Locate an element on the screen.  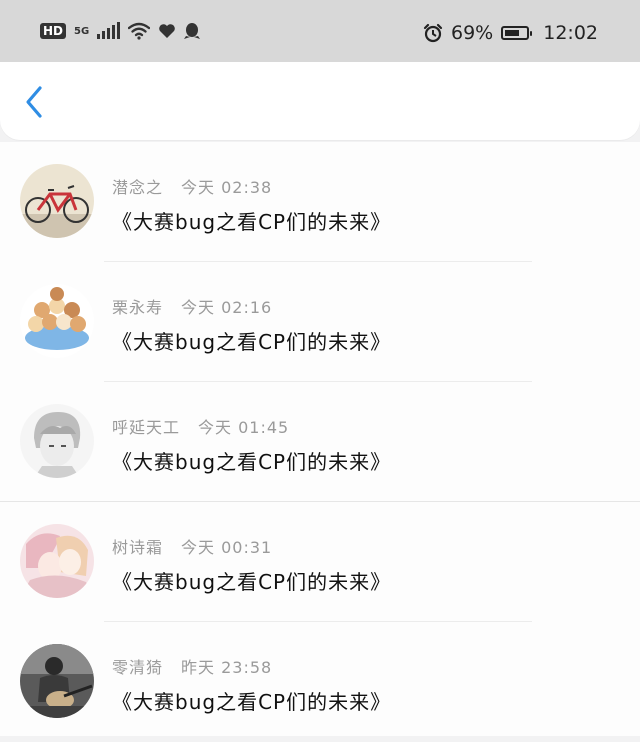
network-type: 5G is located at coordinates (82, 31).